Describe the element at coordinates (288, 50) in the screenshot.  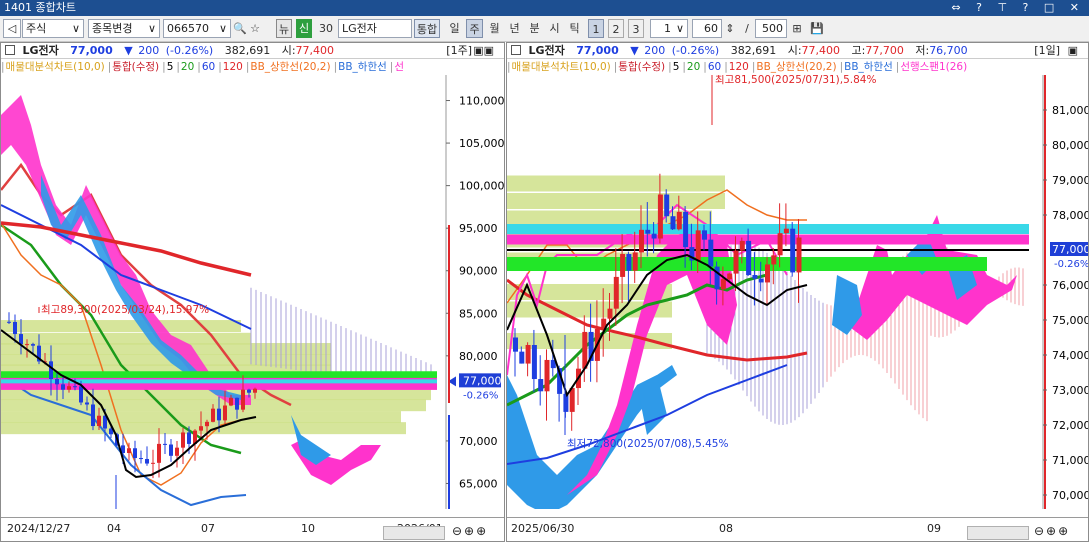
I see `open-label: 시:` at that location.